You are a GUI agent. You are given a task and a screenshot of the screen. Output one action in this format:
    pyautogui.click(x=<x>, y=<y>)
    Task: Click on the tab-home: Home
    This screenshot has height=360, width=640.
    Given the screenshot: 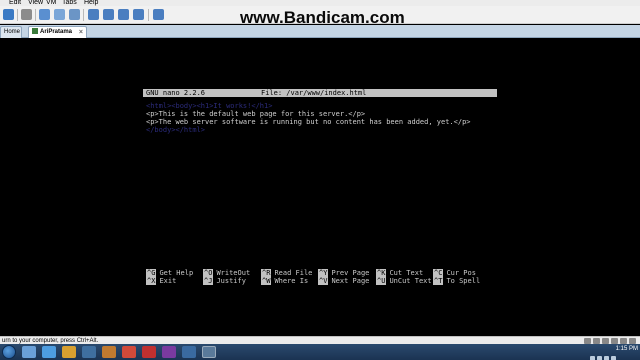 What is the action you would take?
    pyautogui.click(x=11, y=32)
    